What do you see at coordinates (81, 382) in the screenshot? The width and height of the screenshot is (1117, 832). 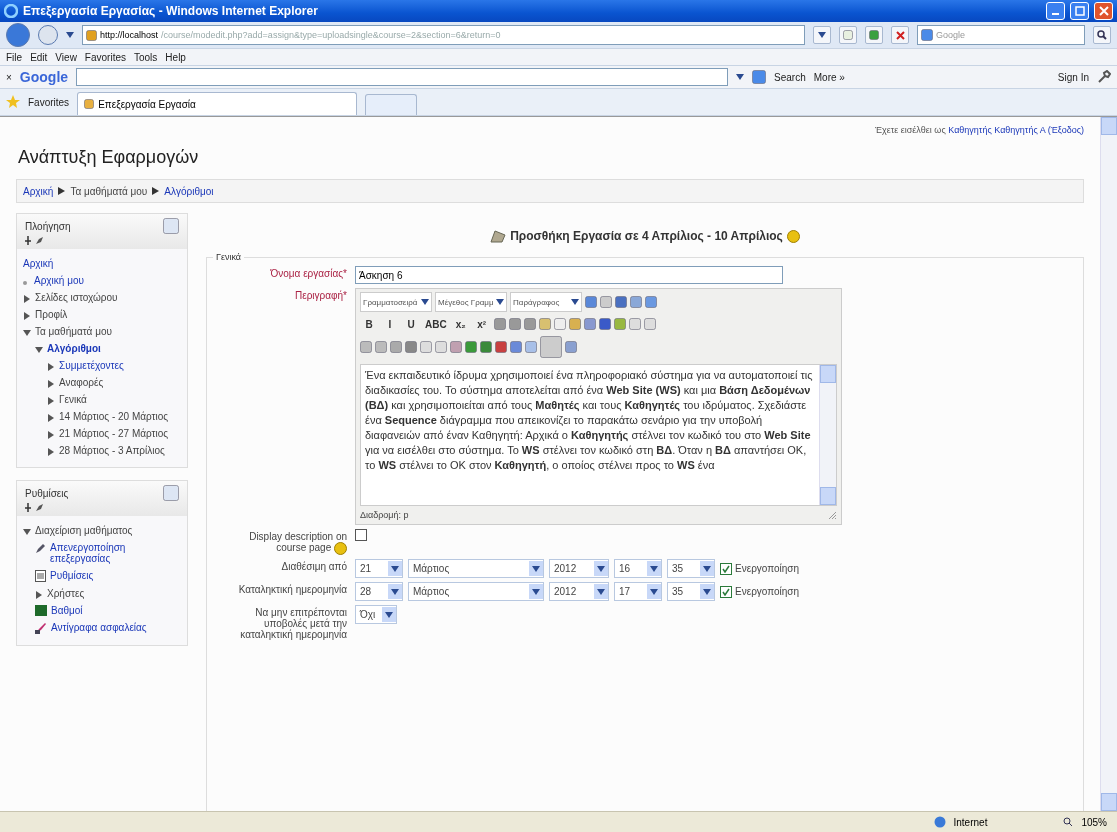 I see `nav-item: Αναφορές` at bounding box center [81, 382].